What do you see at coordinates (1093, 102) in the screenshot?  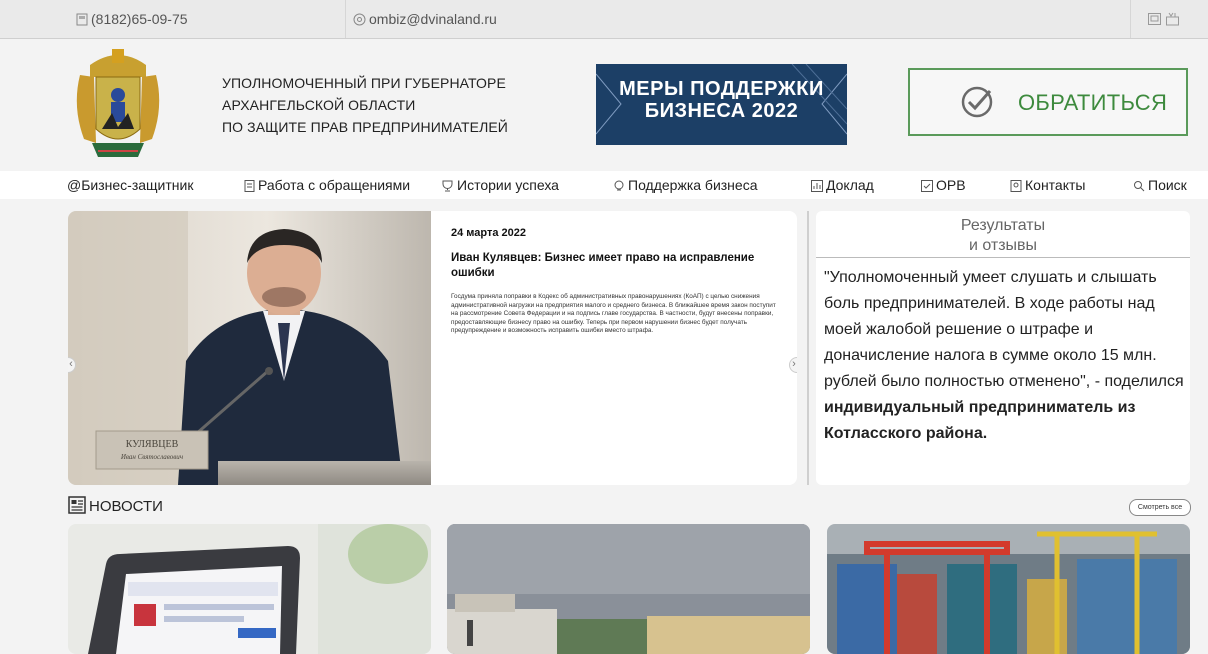 I see `contact-us-label: ОБРАТИТЬСЯ` at bounding box center [1093, 102].